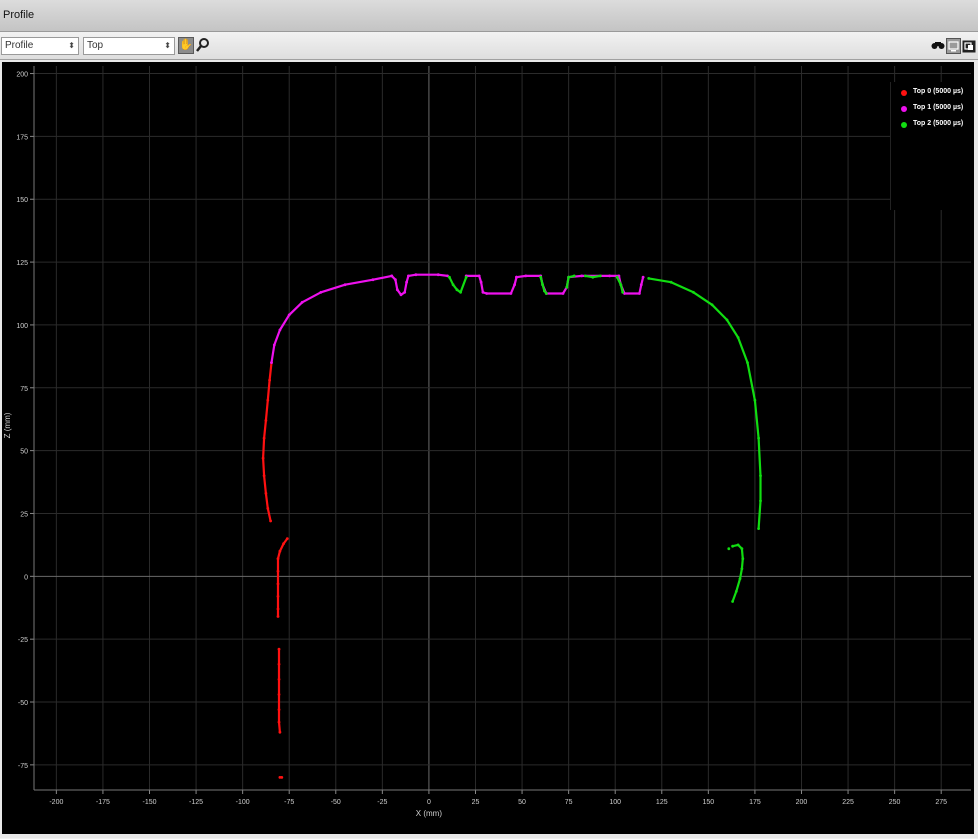 The width and height of the screenshot is (978, 839). Describe the element at coordinates (969, 46) in the screenshot. I see `restore-icon` at that location.